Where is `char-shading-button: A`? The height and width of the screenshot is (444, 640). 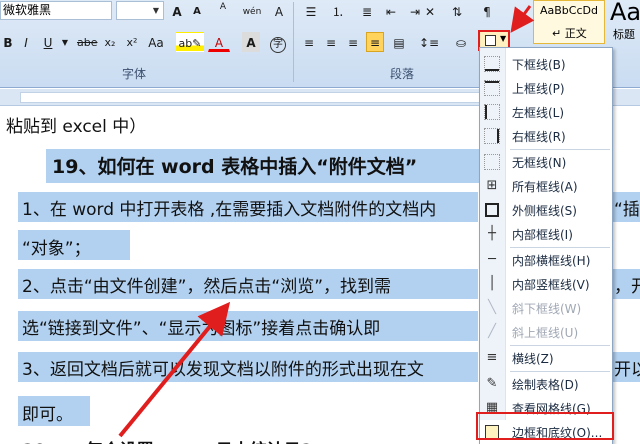 char-shading-button: A is located at coordinates (251, 42).